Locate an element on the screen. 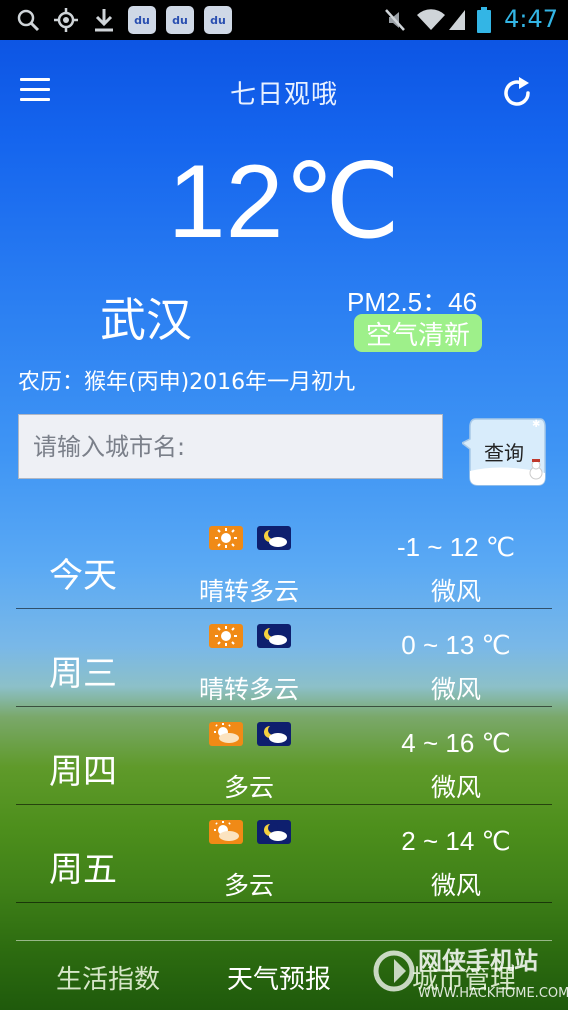 The height and width of the screenshot is (1010, 568). refresh-icon is located at coordinates (517, 91).